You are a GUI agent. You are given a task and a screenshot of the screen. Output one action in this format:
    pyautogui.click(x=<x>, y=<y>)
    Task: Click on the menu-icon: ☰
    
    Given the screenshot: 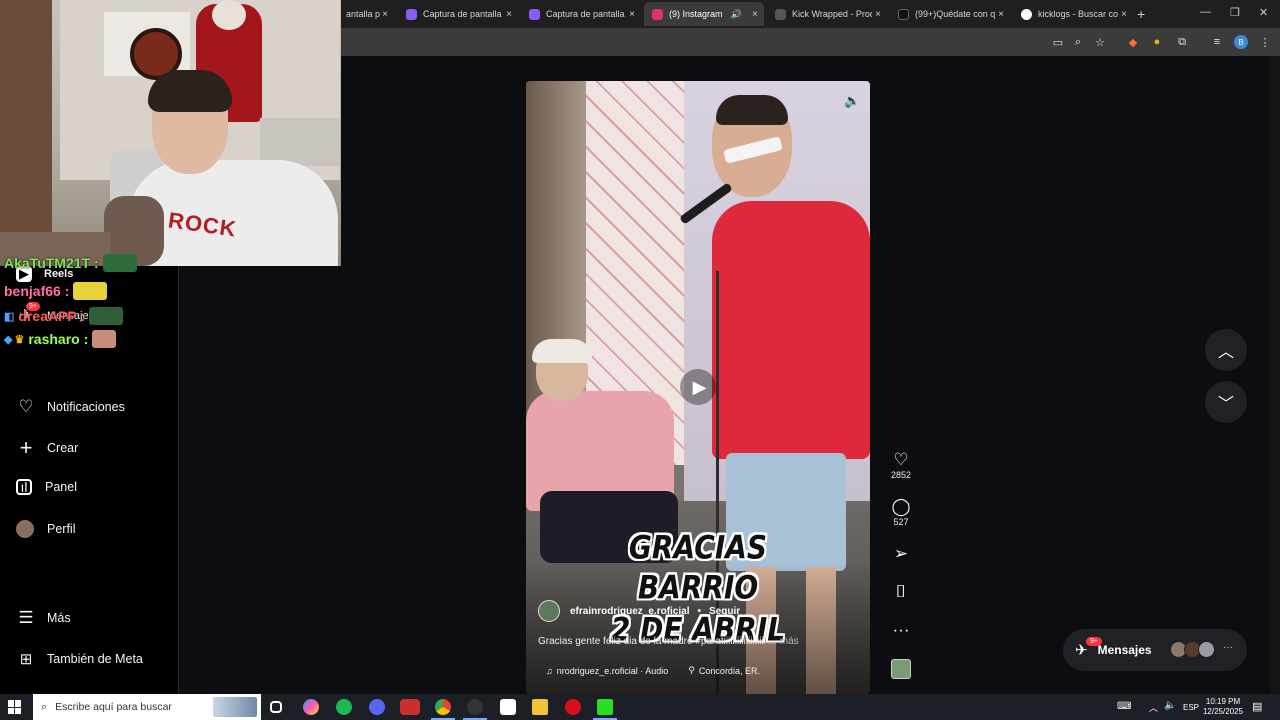 What is the action you would take?
    pyautogui.click(x=26, y=617)
    